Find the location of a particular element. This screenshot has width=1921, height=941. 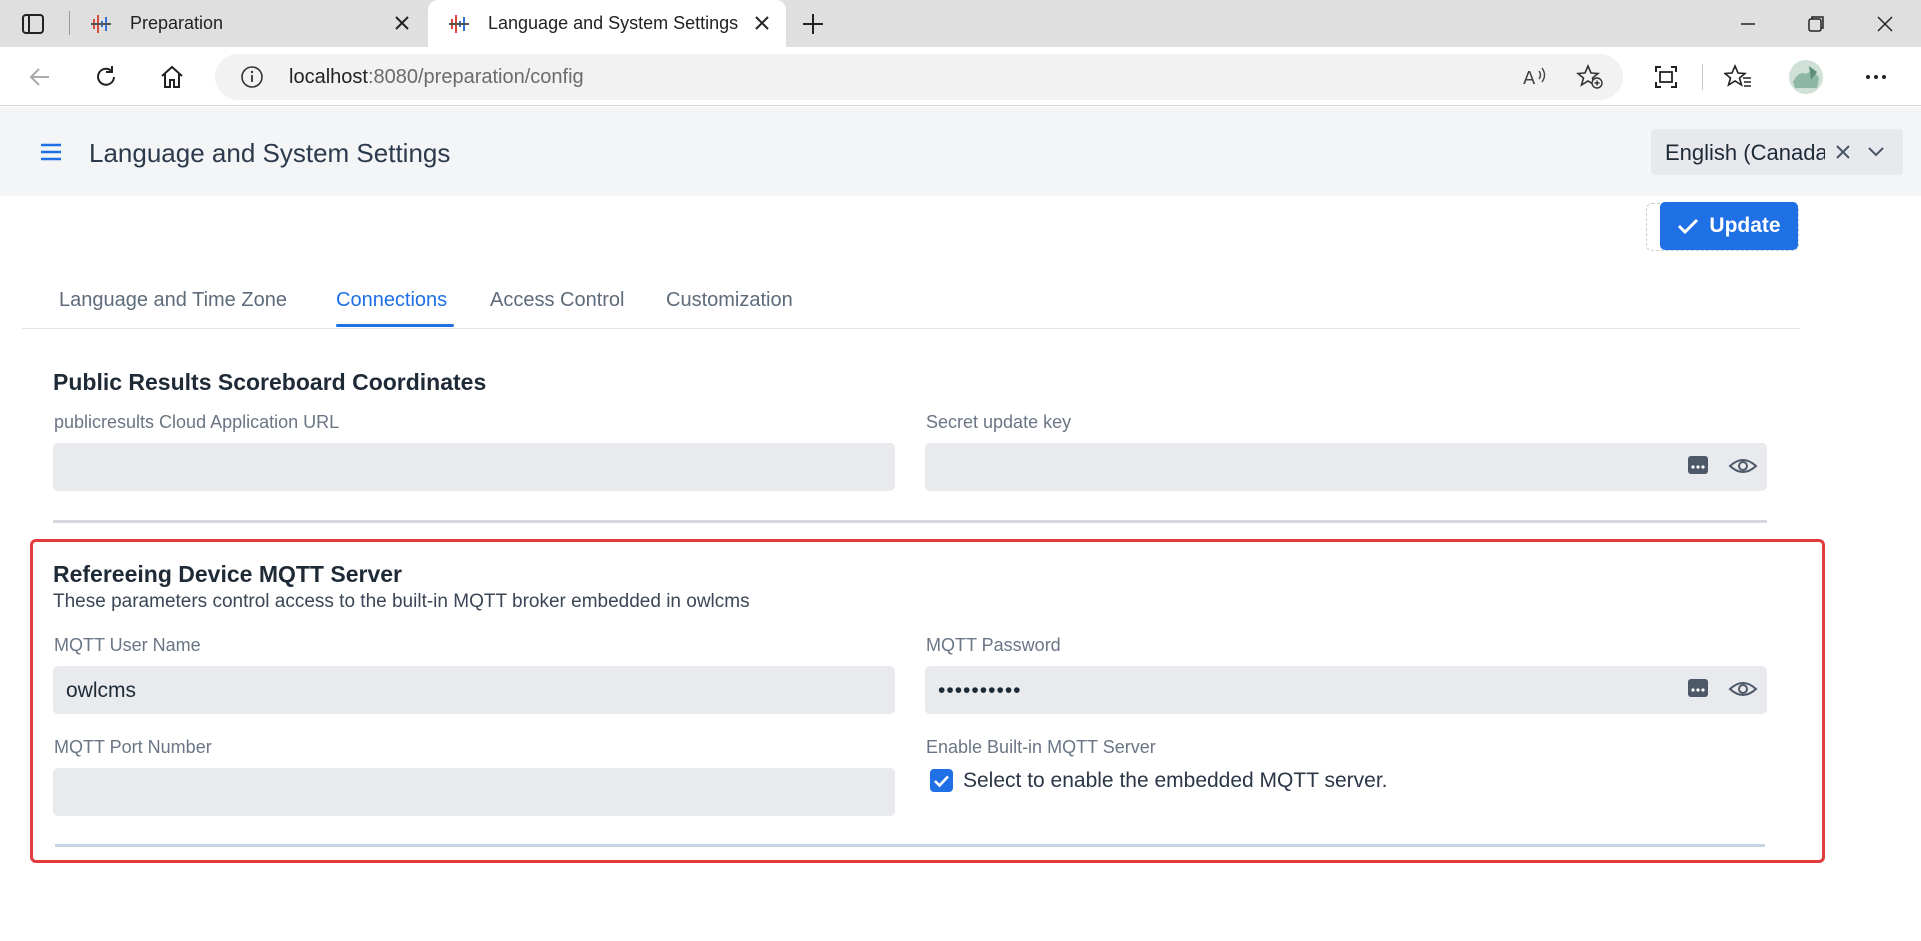

site-info-icon is located at coordinates (252, 77).